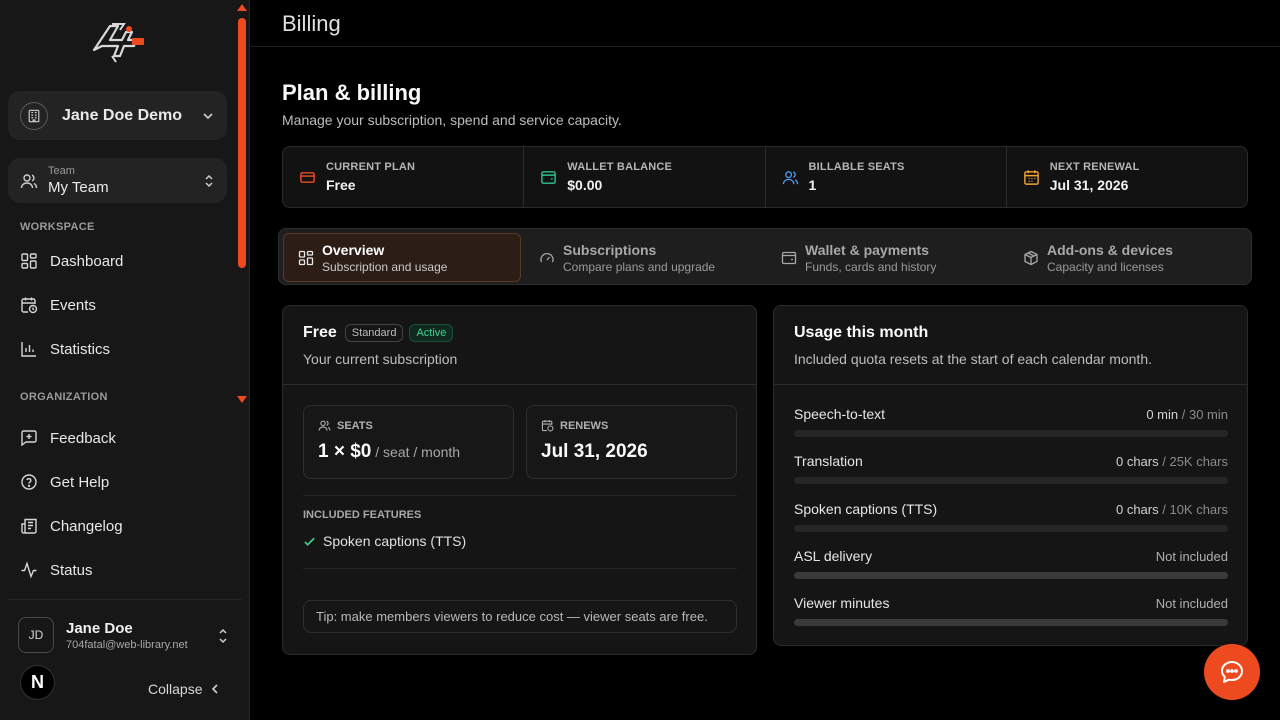 The height and width of the screenshot is (720, 1280). Describe the element at coordinates (1011, 610) in the screenshot. I see `meter-viewer-minutes: Viewer minutes Not included` at that location.